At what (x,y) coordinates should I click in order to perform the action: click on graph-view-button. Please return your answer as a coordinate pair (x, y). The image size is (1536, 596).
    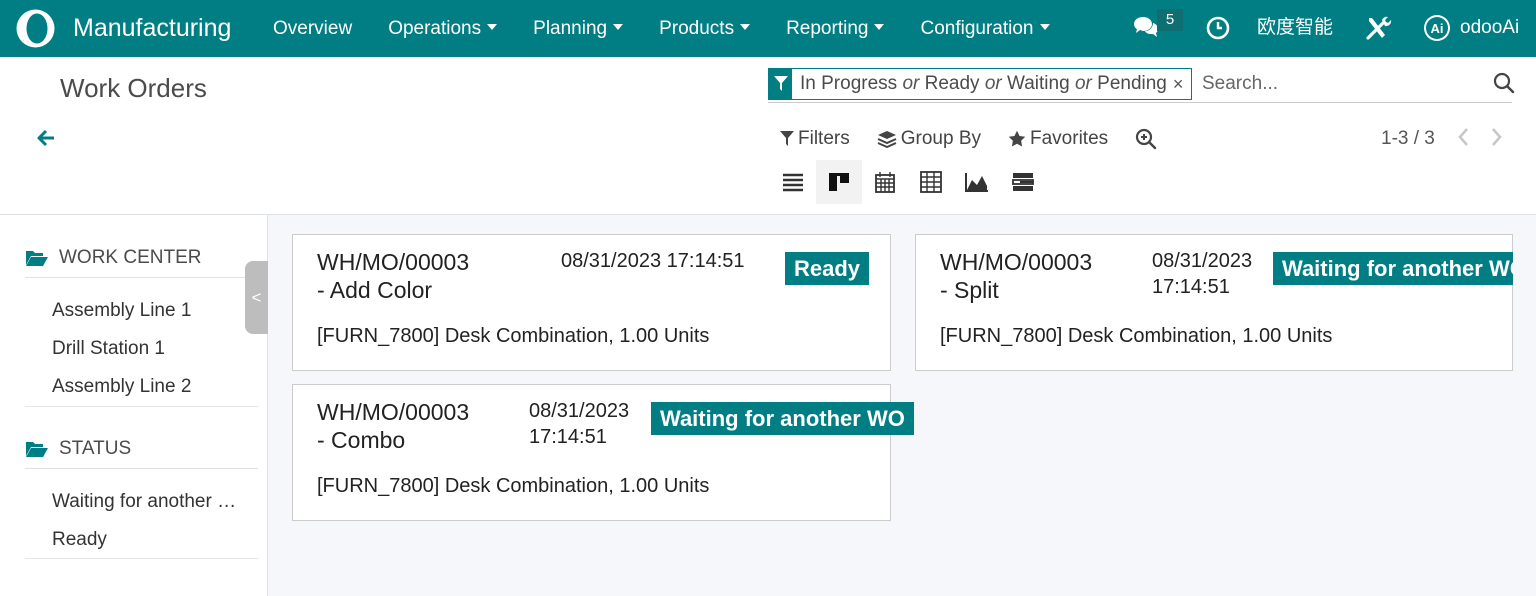
    Looking at the image, I should click on (977, 182).